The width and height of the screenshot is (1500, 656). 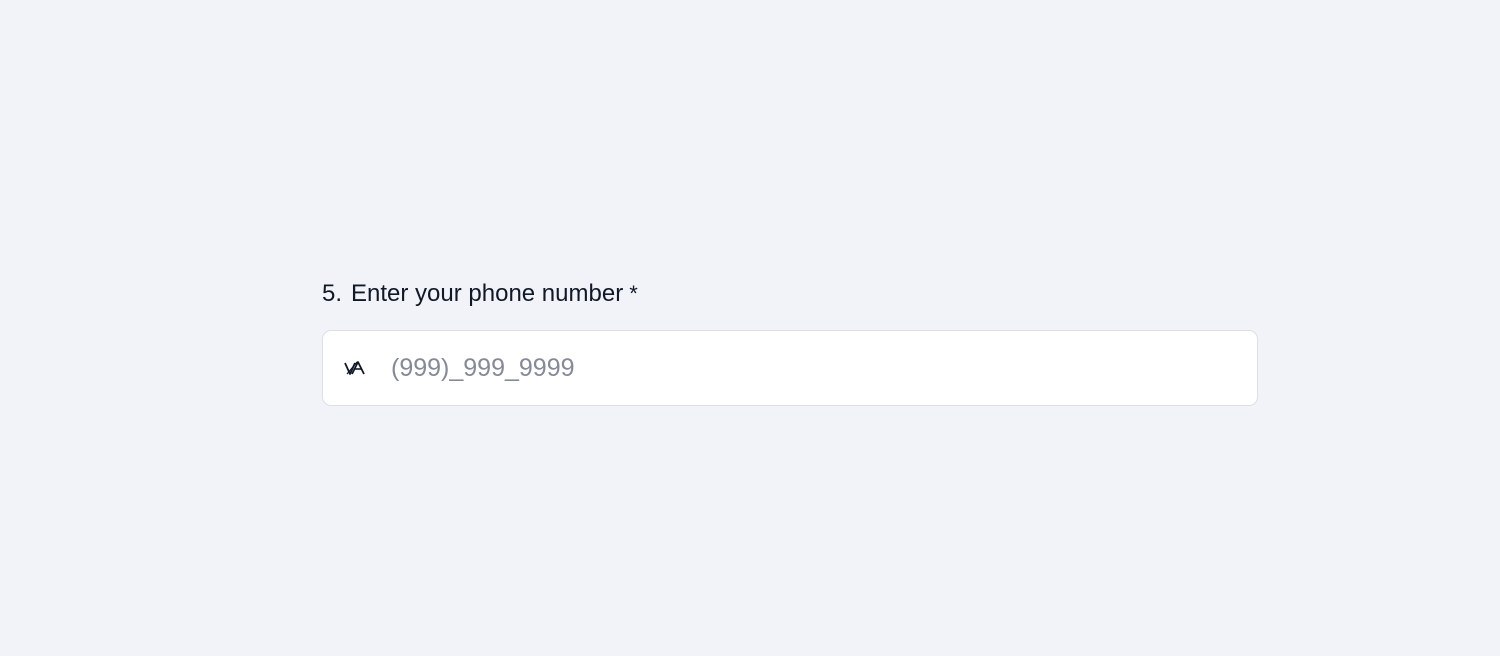 What do you see at coordinates (814, 368) in the screenshot?
I see `phone-input` at bounding box center [814, 368].